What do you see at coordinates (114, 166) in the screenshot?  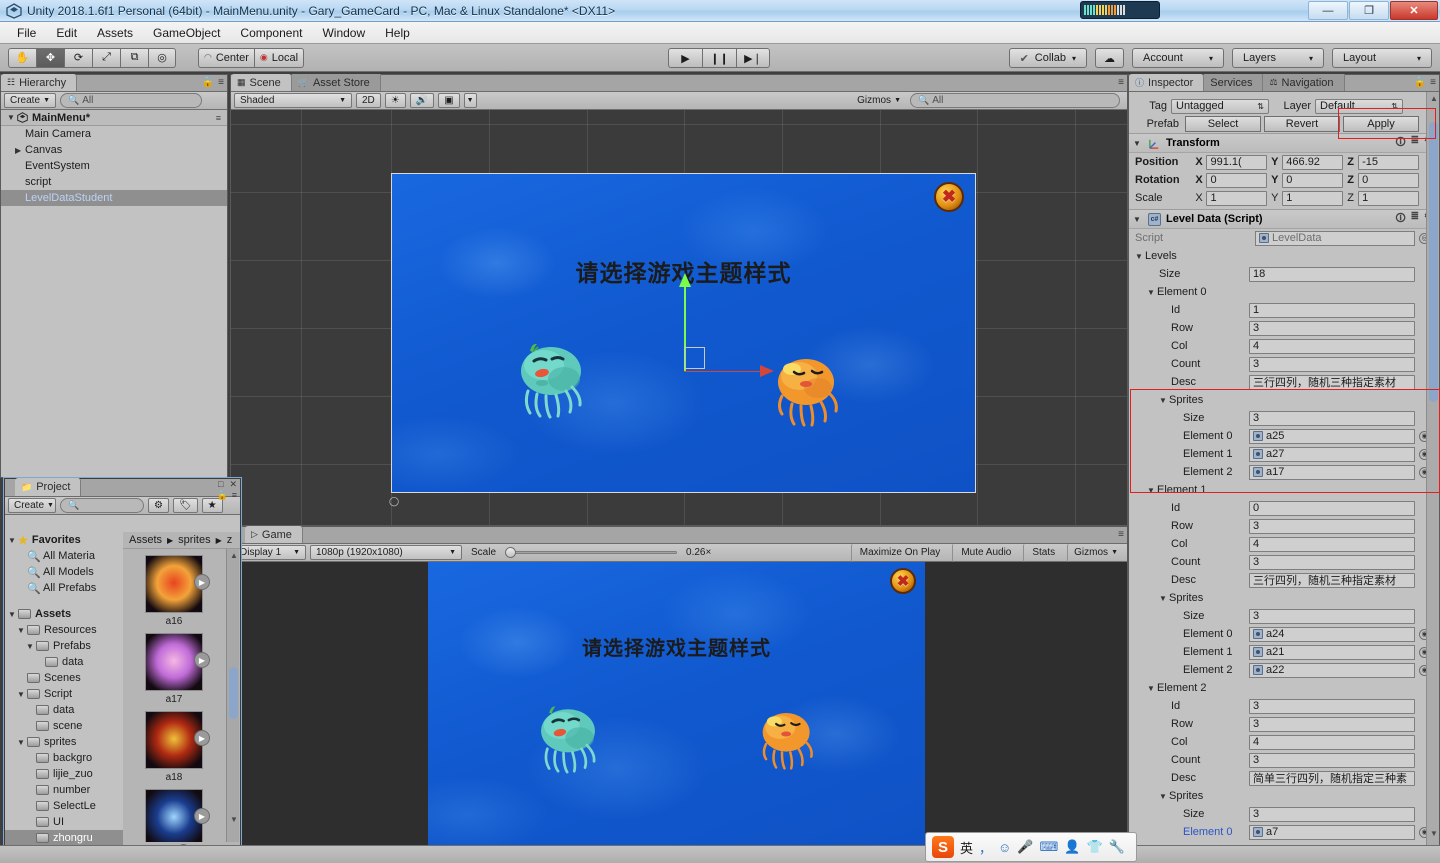 I see `hierarchy-item-eventsystem: ▶EventSystem` at bounding box center [114, 166].